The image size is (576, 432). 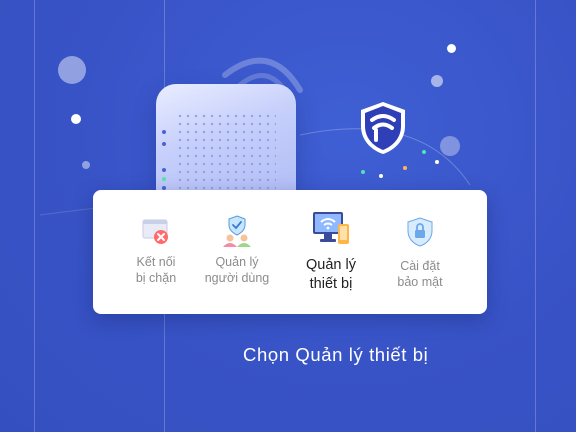 I want to click on menu-item-user-management: Quản lý người dùng, so click(x=237, y=252).